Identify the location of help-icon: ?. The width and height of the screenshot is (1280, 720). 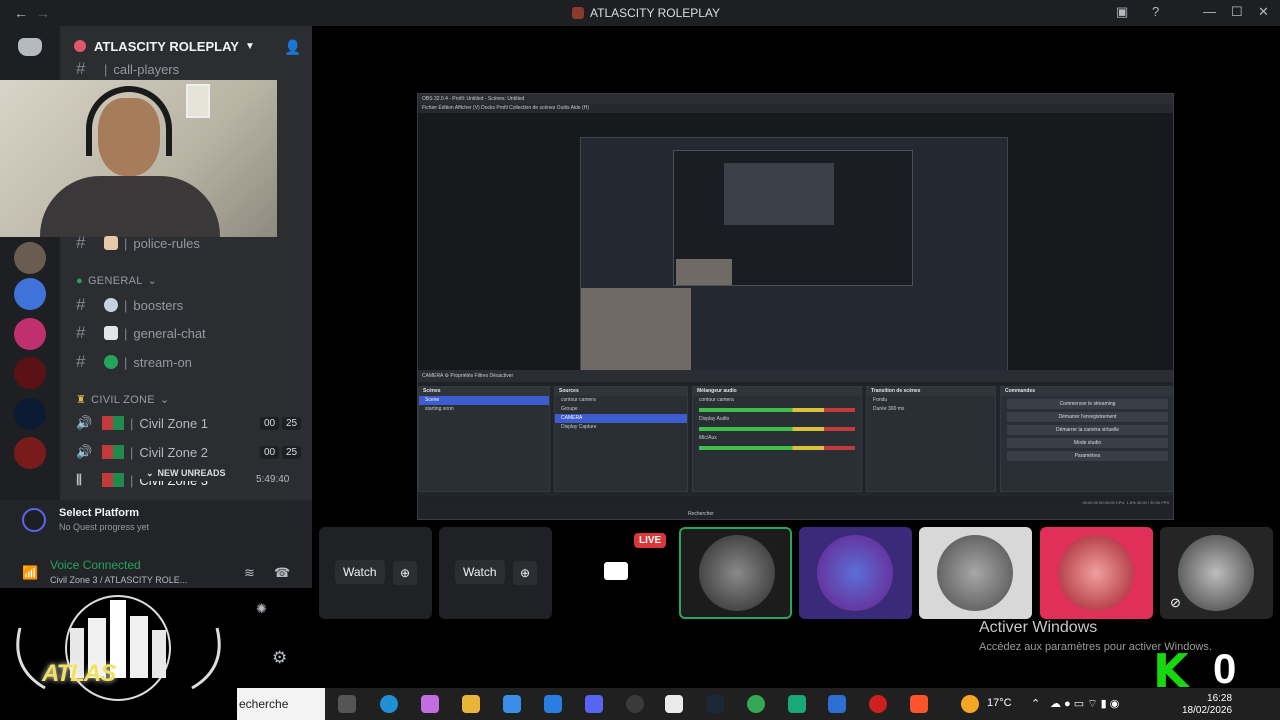
(1155, 11).